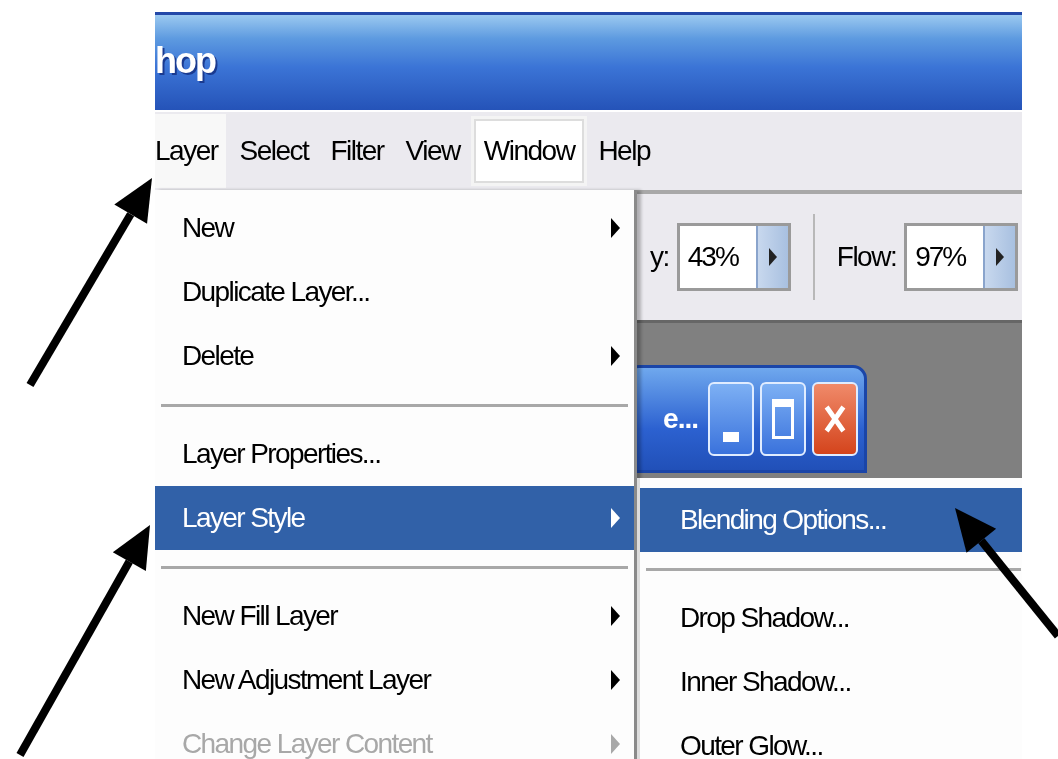 The height and width of the screenshot is (759, 1058). Describe the element at coordinates (712, 257) in the screenshot. I see `field-value: 43%` at that location.